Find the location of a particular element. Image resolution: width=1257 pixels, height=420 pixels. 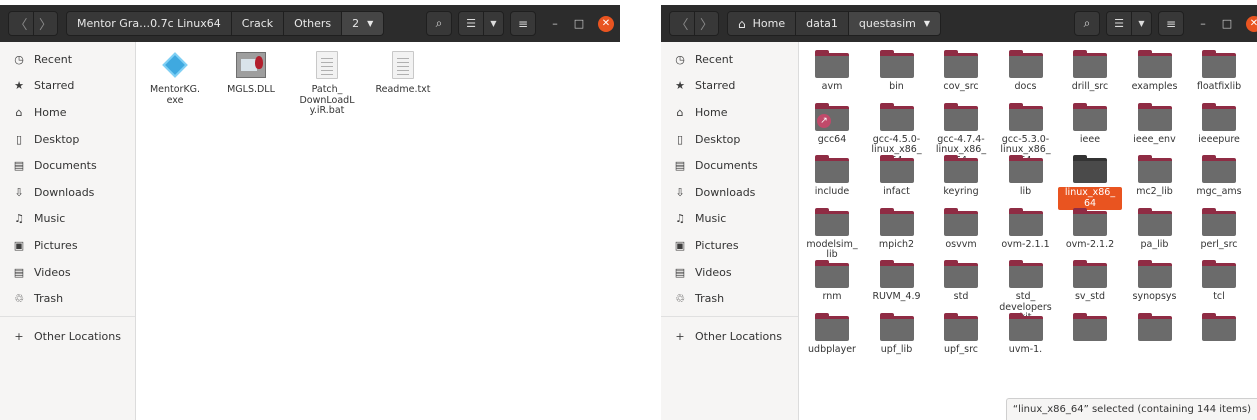

folder-item: RUVM_4.9 is located at coordinates (897, 281).